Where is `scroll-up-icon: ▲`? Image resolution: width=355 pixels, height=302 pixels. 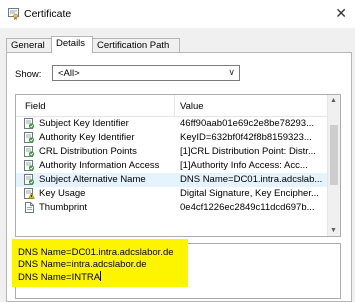 scroll-up-icon: ▲ is located at coordinates (333, 100).